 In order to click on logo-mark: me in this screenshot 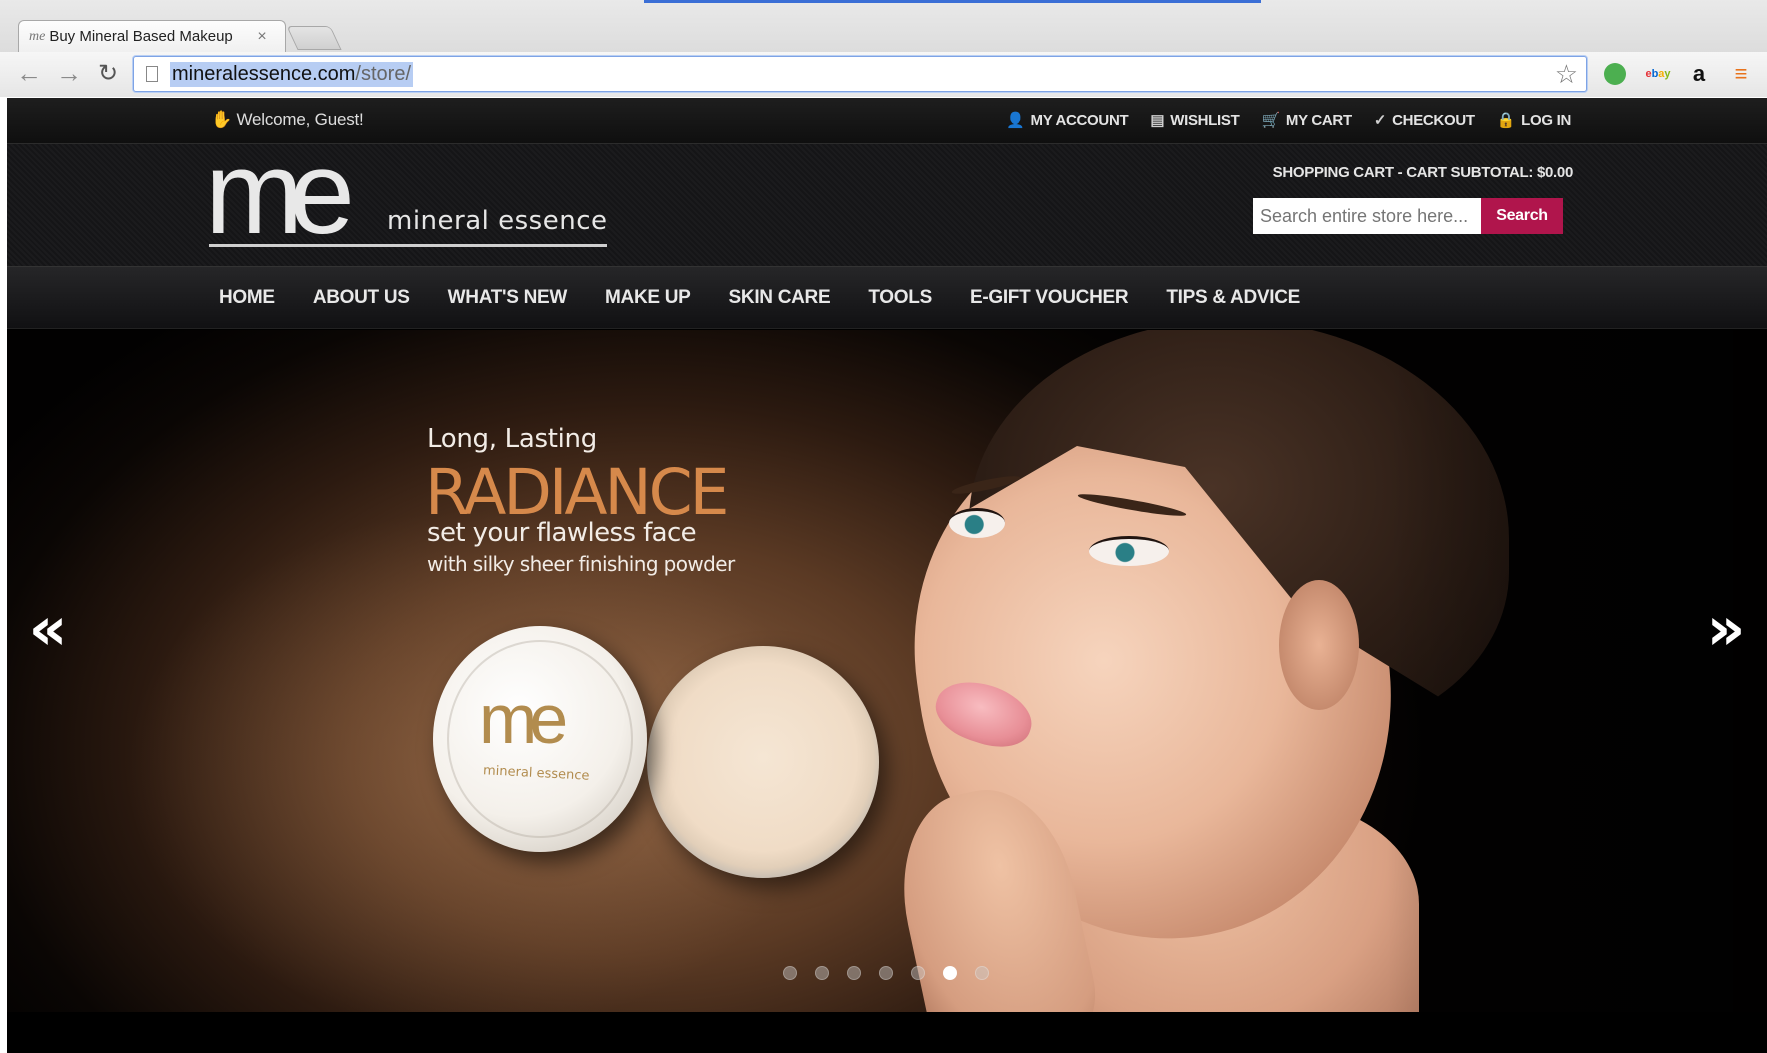, I will do `click(280, 193)`.